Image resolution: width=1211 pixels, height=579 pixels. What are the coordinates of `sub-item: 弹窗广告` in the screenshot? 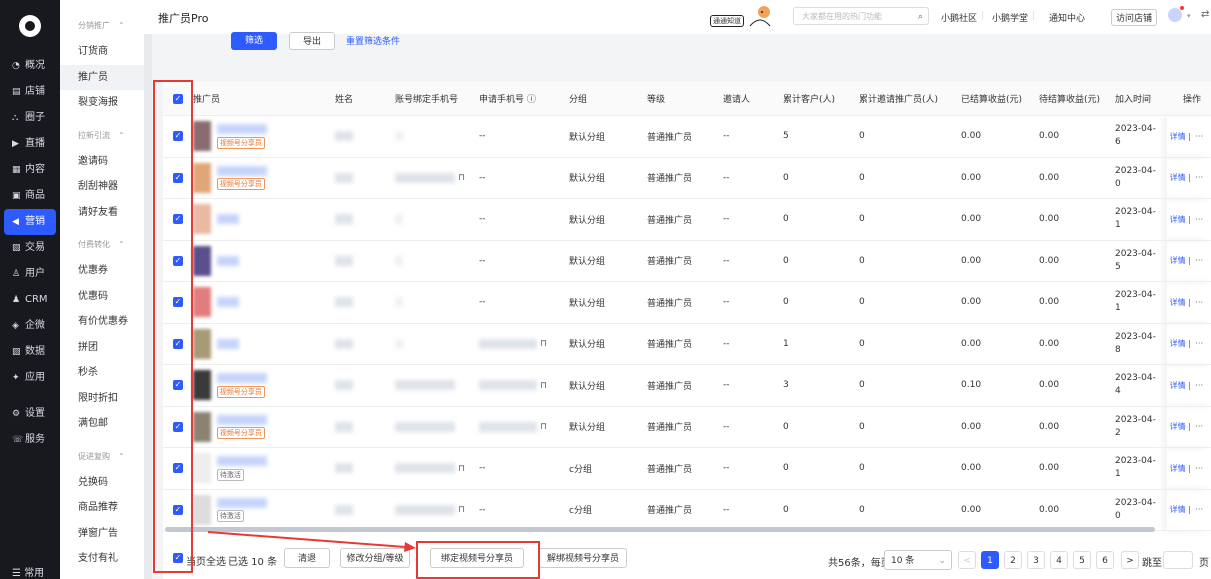 It's located at (102, 534).